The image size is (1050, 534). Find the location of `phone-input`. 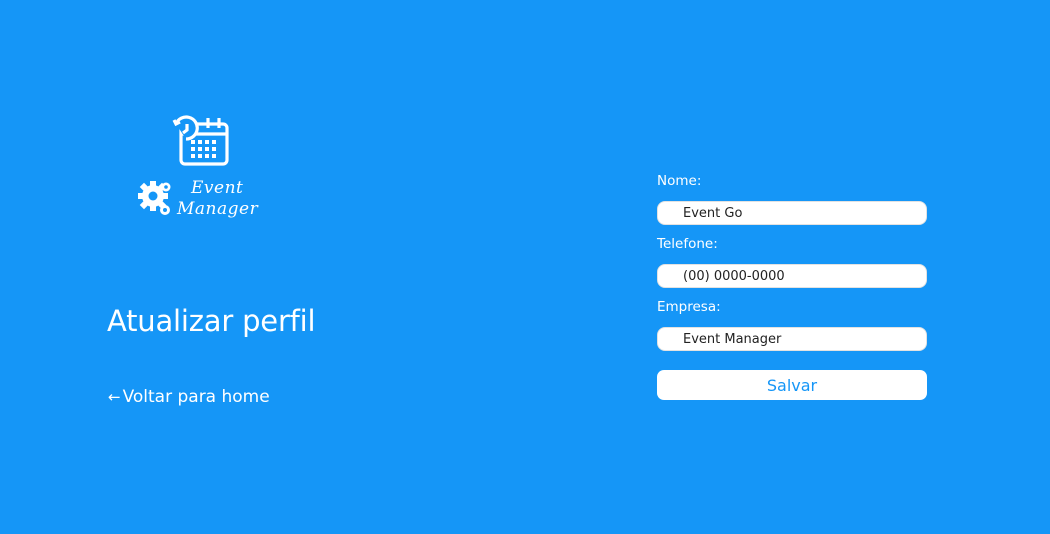

phone-input is located at coordinates (792, 276).